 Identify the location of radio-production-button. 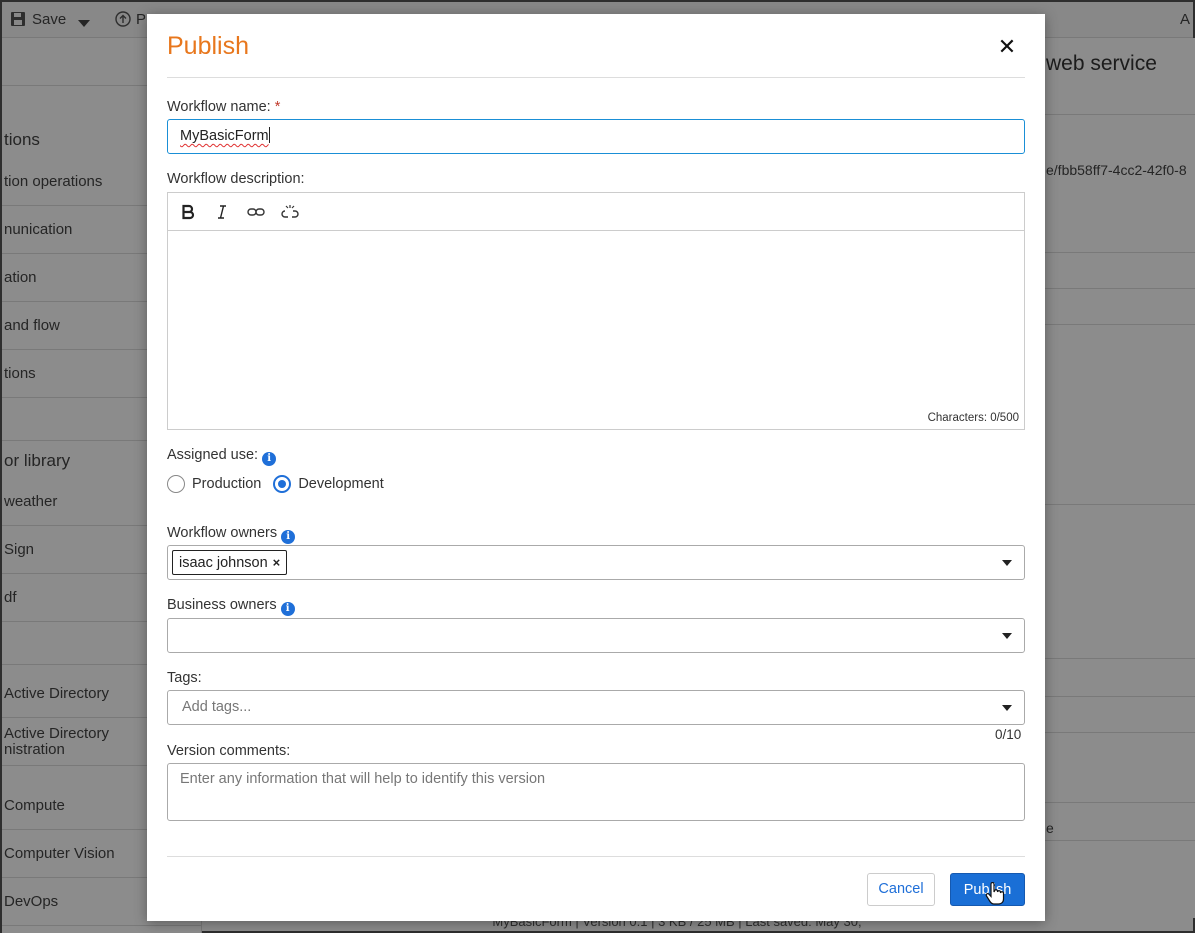
(176, 484).